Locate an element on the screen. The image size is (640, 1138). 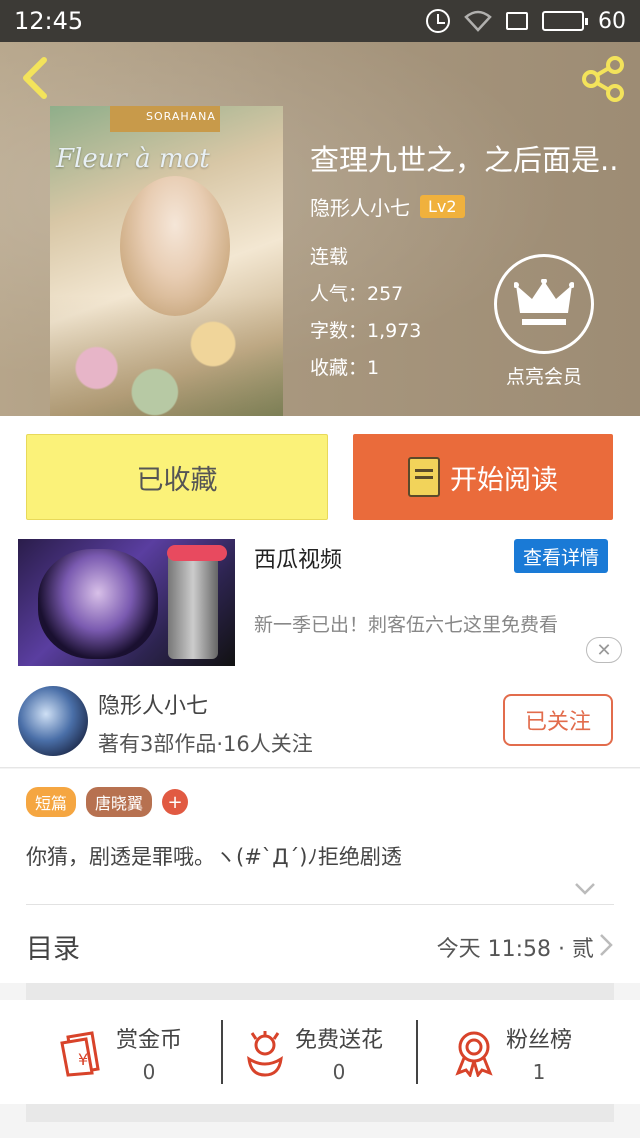
ad-image is located at coordinates (126, 602).